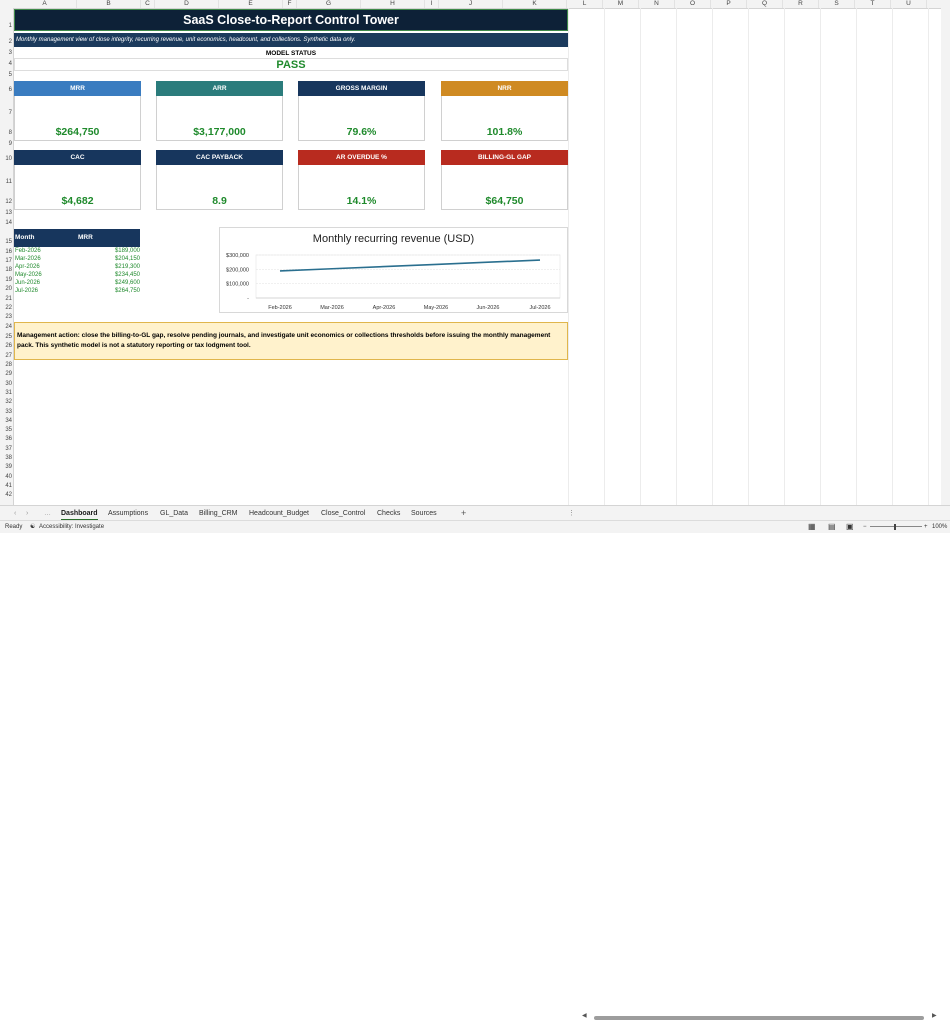 The width and height of the screenshot is (950, 1021). I want to click on tab-headcount-budget: Headcount_Budget, so click(279, 513).